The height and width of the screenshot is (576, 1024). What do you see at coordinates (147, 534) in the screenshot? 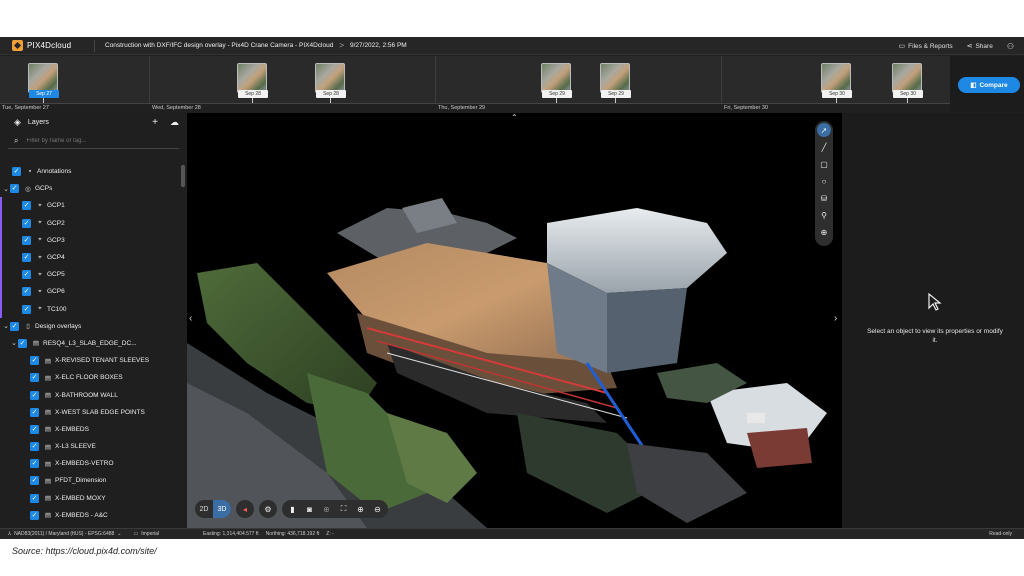
I see `units-selector: ▭ Imperial` at bounding box center [147, 534].